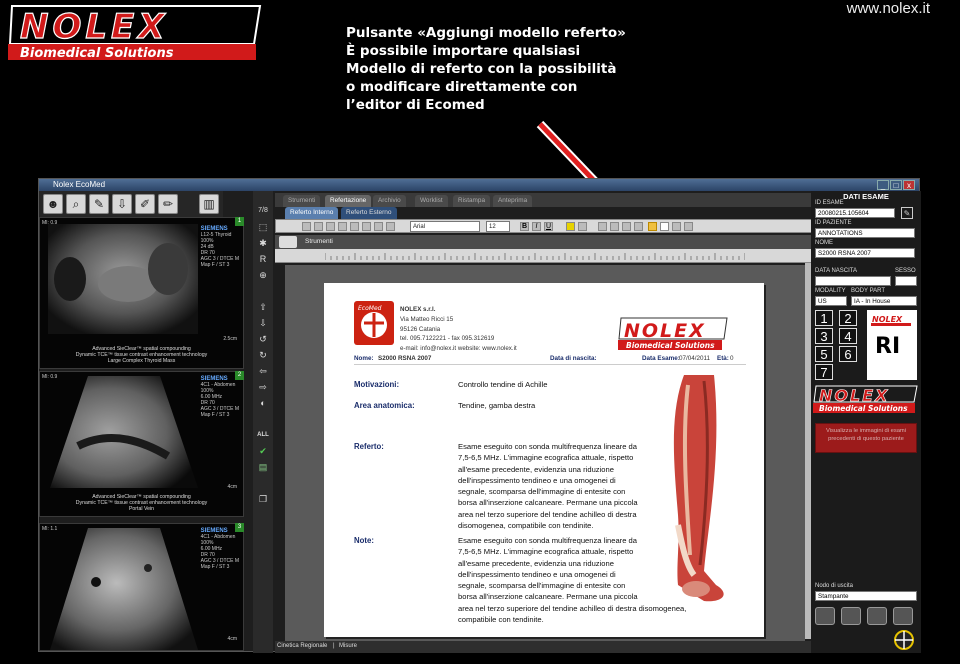  Describe the element at coordinates (53, 204) in the screenshot. I see `patients-icon: ☻` at that location.